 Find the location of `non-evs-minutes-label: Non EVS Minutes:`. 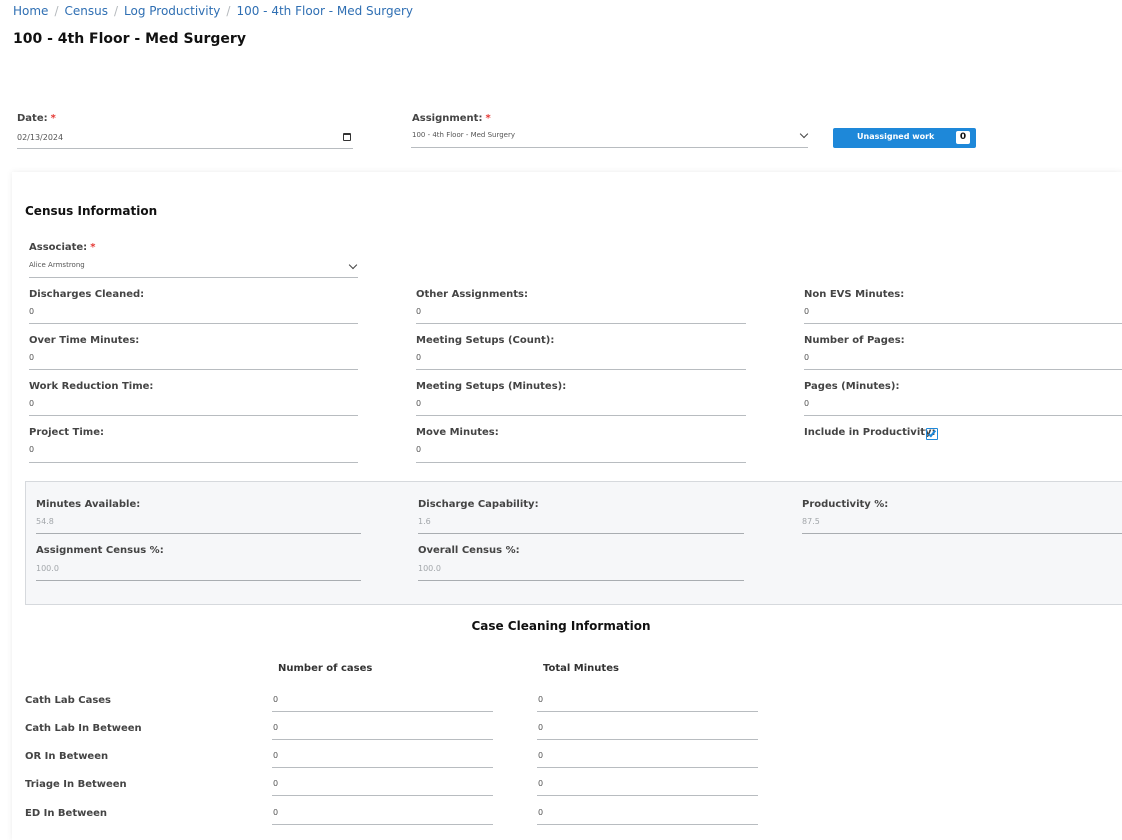

non-evs-minutes-label: Non EVS Minutes: is located at coordinates (854, 294).